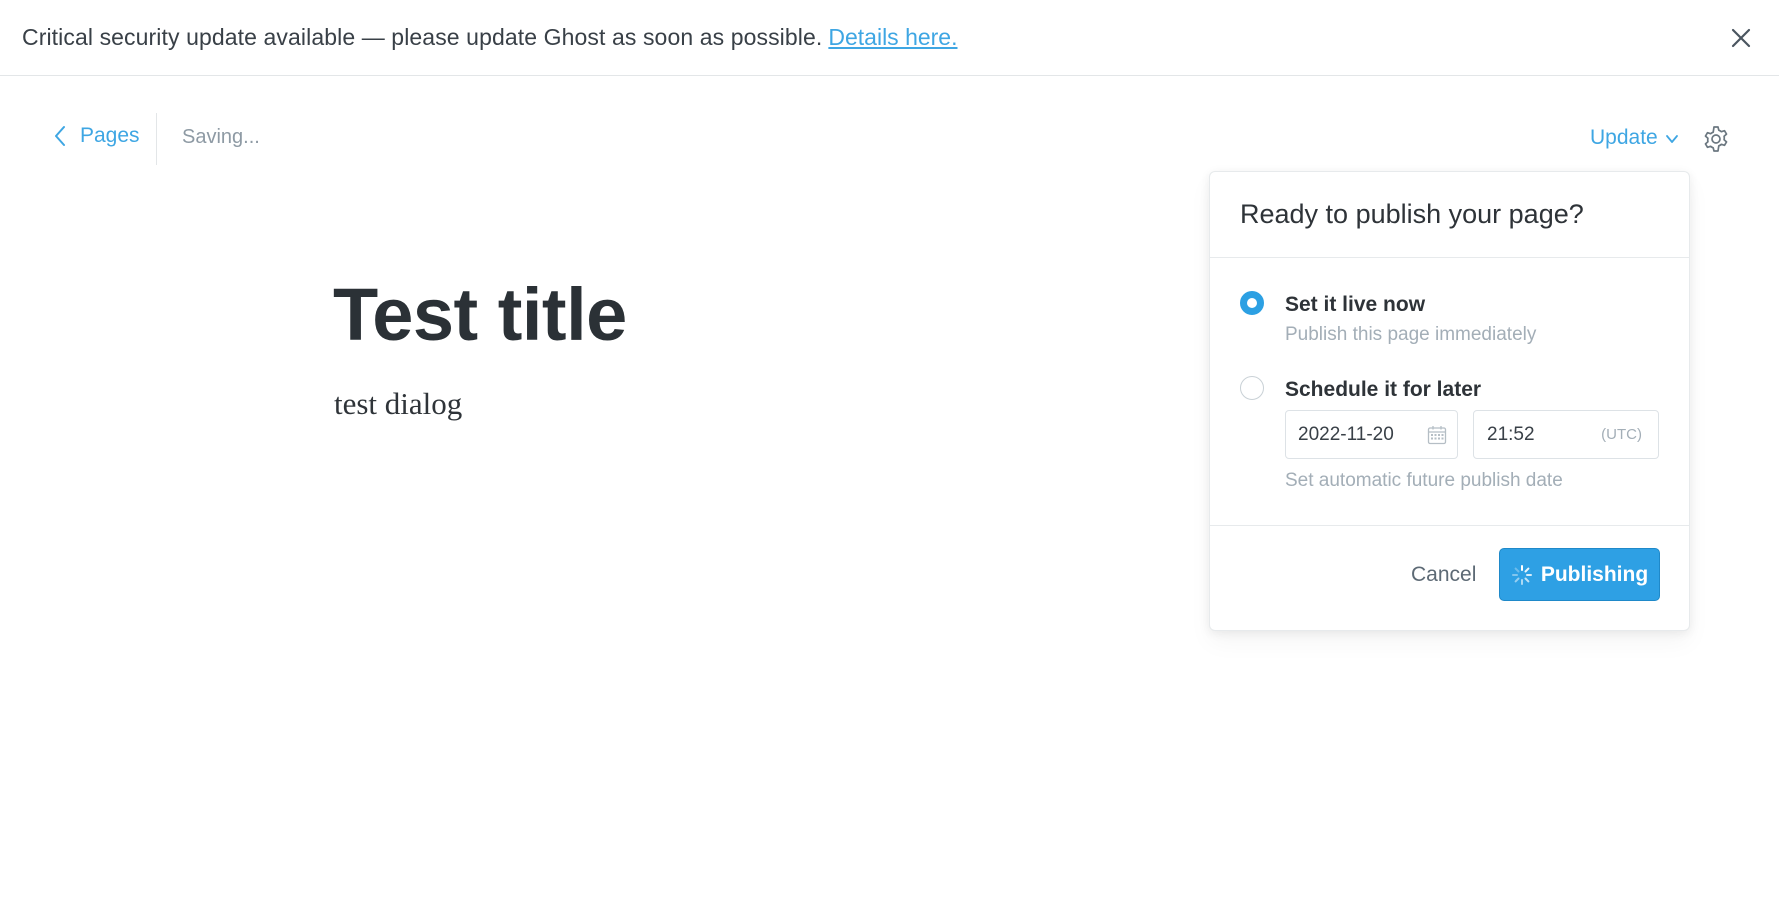  What do you see at coordinates (1566, 434) in the screenshot?
I see `schedule-time-input: 21:52 (UTC)` at bounding box center [1566, 434].